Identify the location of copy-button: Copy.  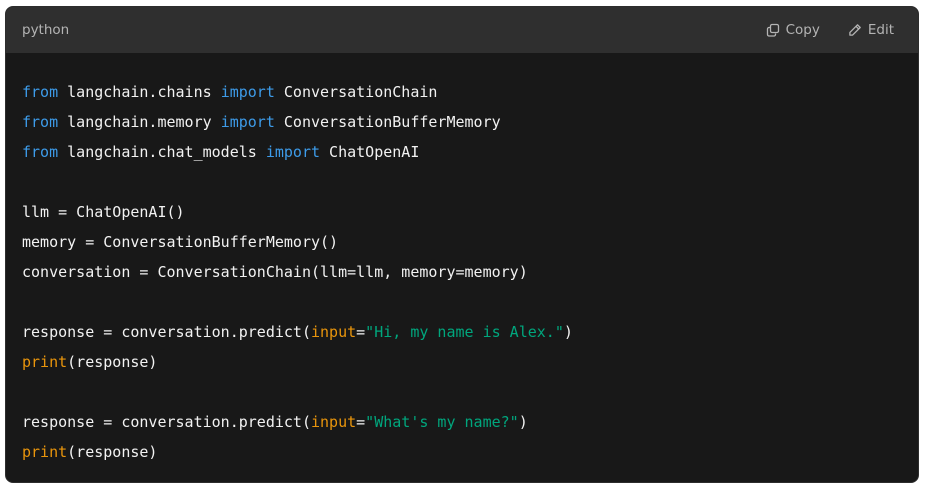
(793, 30).